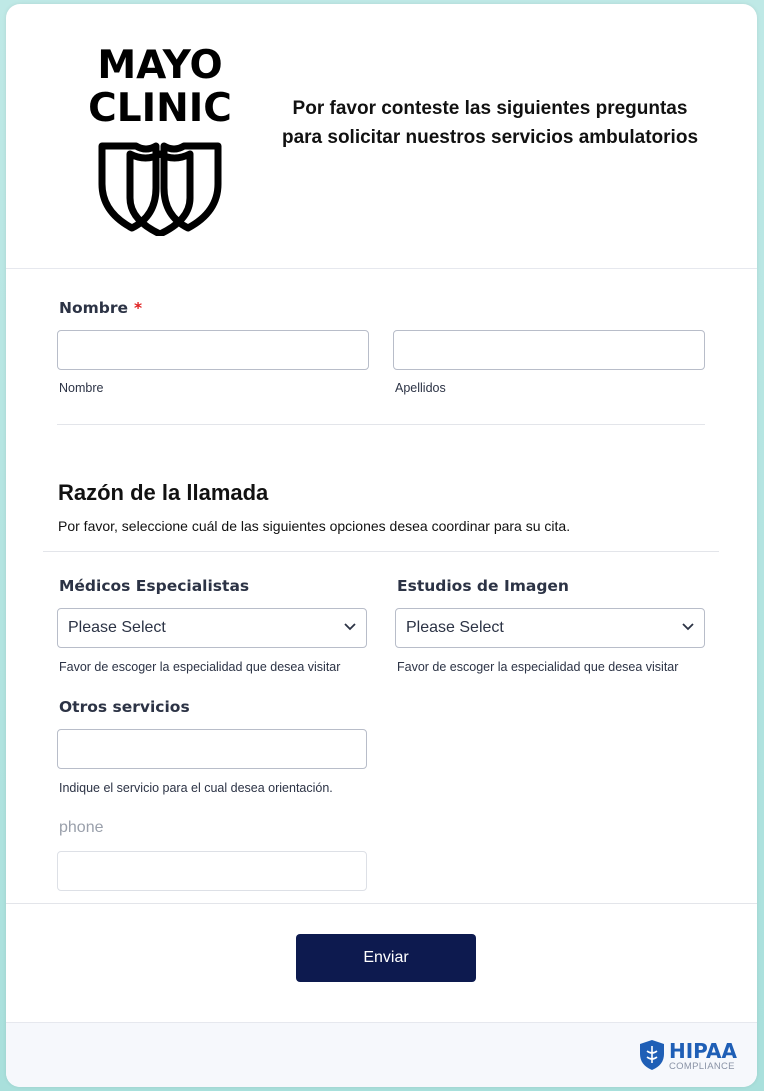 This screenshot has width=764, height=1091. I want to click on footer-divider, so click(381, 903).